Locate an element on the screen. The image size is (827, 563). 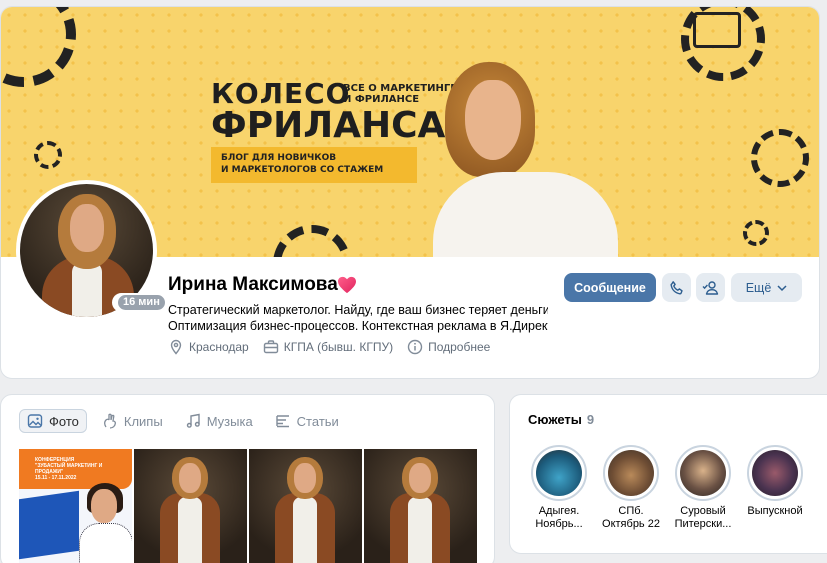
story-label: СПб. Октябрь 22 is located at coordinates (631, 517).